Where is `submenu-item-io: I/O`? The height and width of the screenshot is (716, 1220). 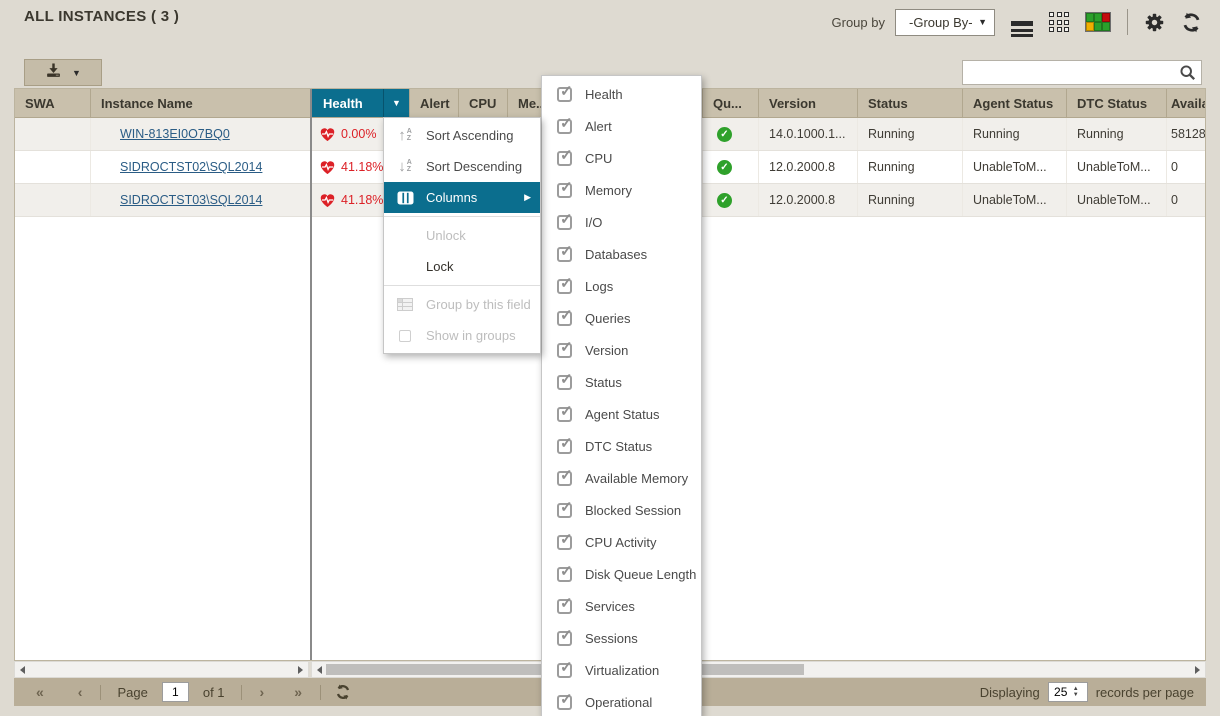
submenu-item-io: I/O is located at coordinates (621, 222).